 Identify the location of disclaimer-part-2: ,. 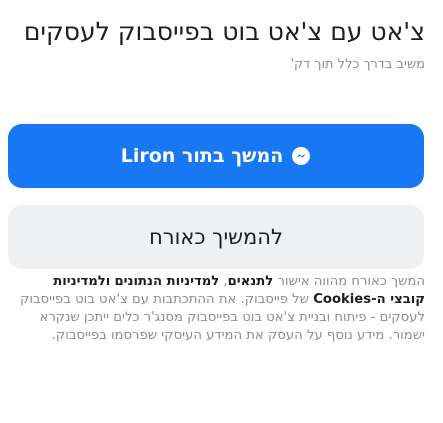
(223, 281).